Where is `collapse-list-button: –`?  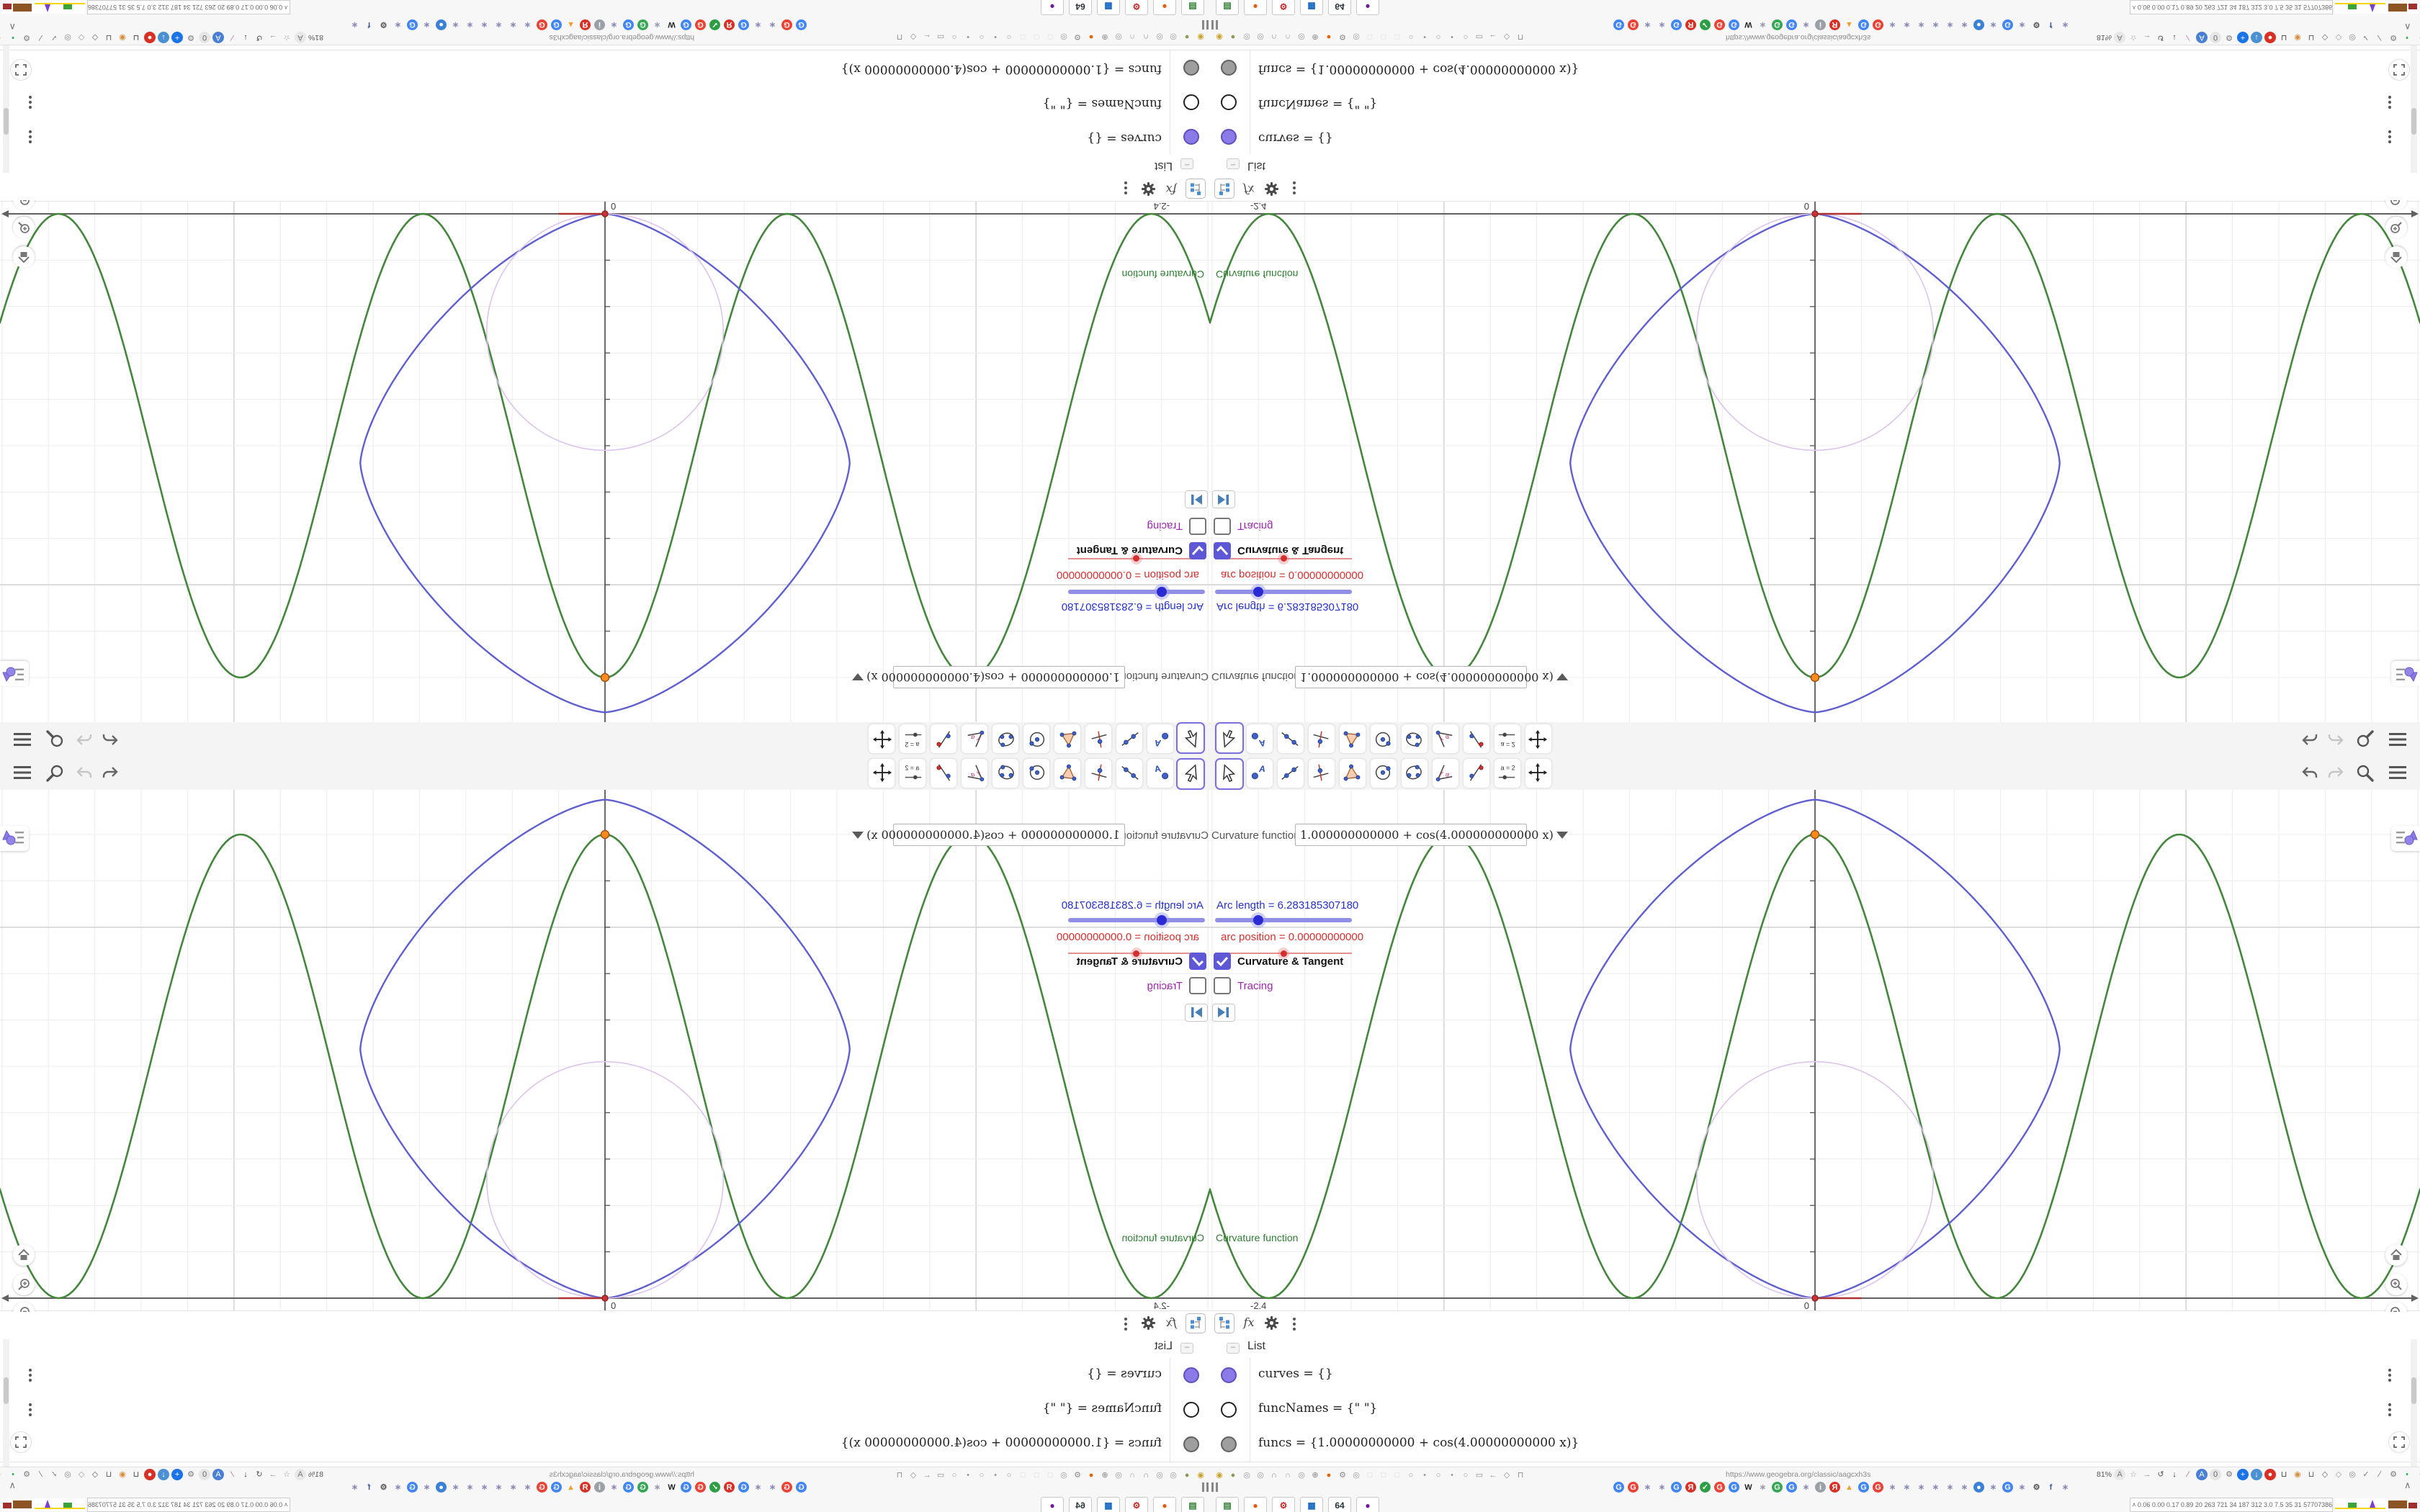
collapse-list-button: – is located at coordinates (1233, 1348).